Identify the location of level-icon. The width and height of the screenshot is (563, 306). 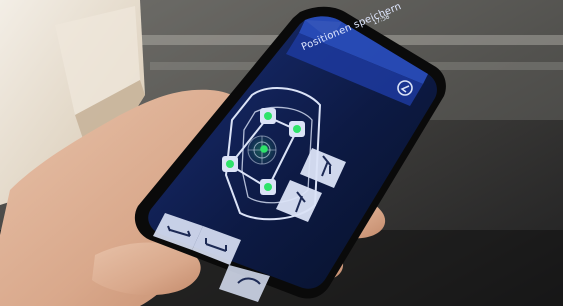
(262, 150).